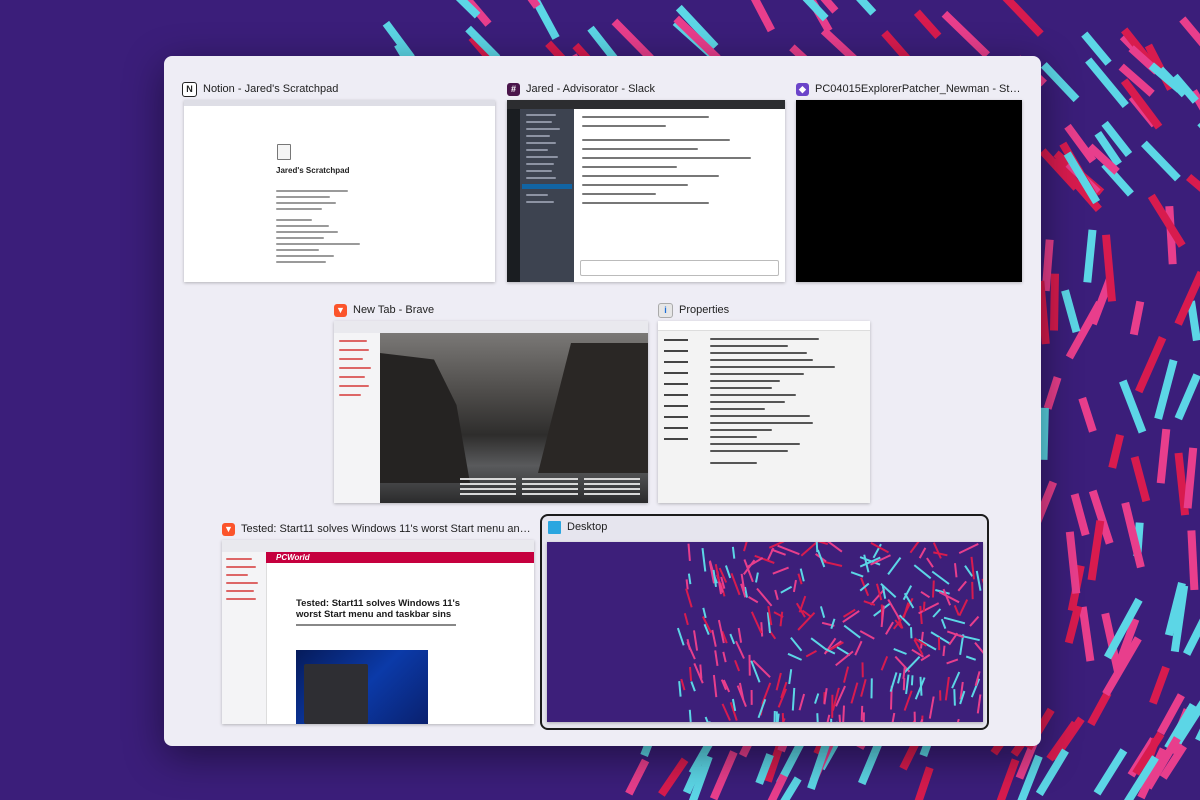 This screenshot has height=800, width=1200. Describe the element at coordinates (679, 268) in the screenshot. I see `message-input` at that location.